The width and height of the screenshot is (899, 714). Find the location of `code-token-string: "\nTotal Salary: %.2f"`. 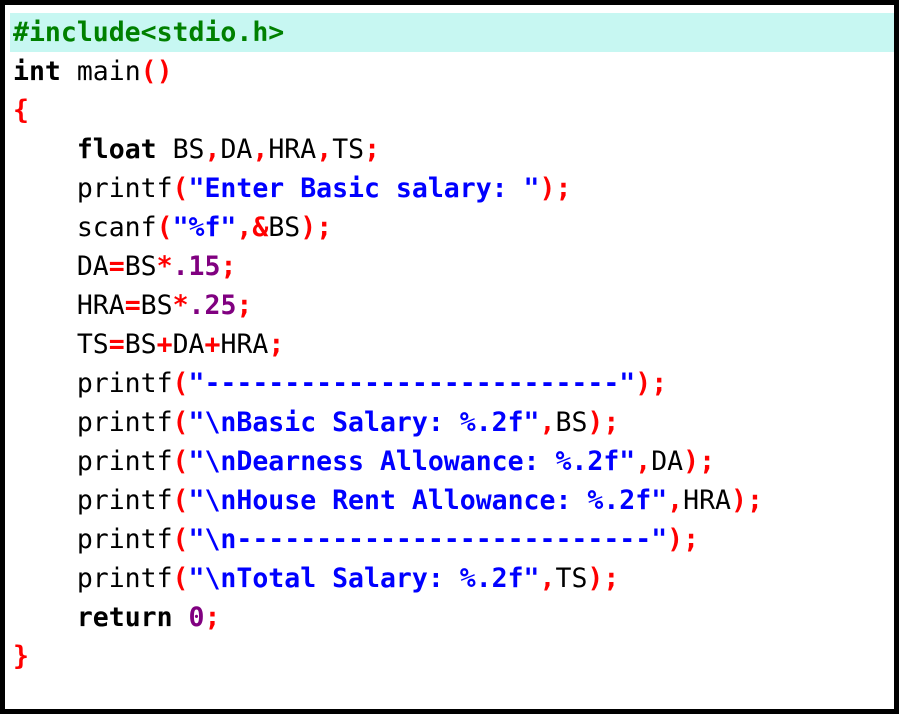

code-token-string: "\nTotal Salary: %.2f" is located at coordinates (364, 578).